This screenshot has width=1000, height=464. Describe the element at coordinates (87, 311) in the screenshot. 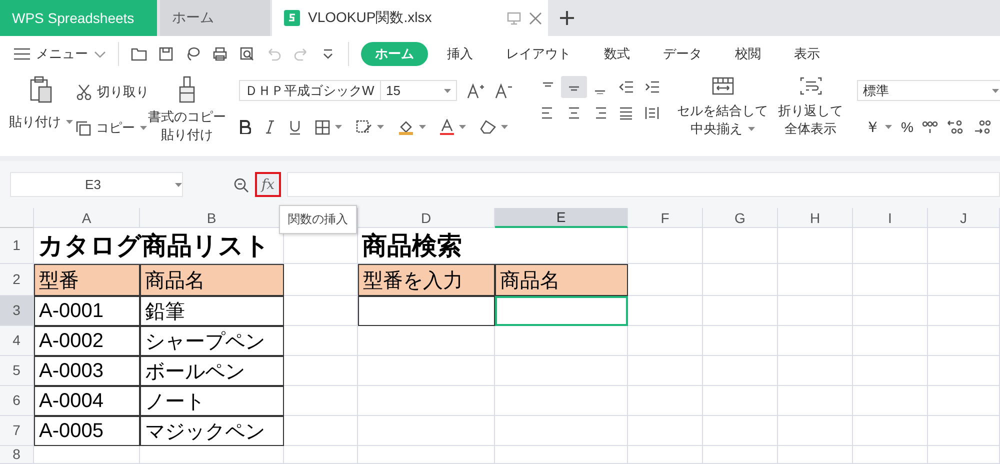

I see `table-cell: A-0001` at that location.